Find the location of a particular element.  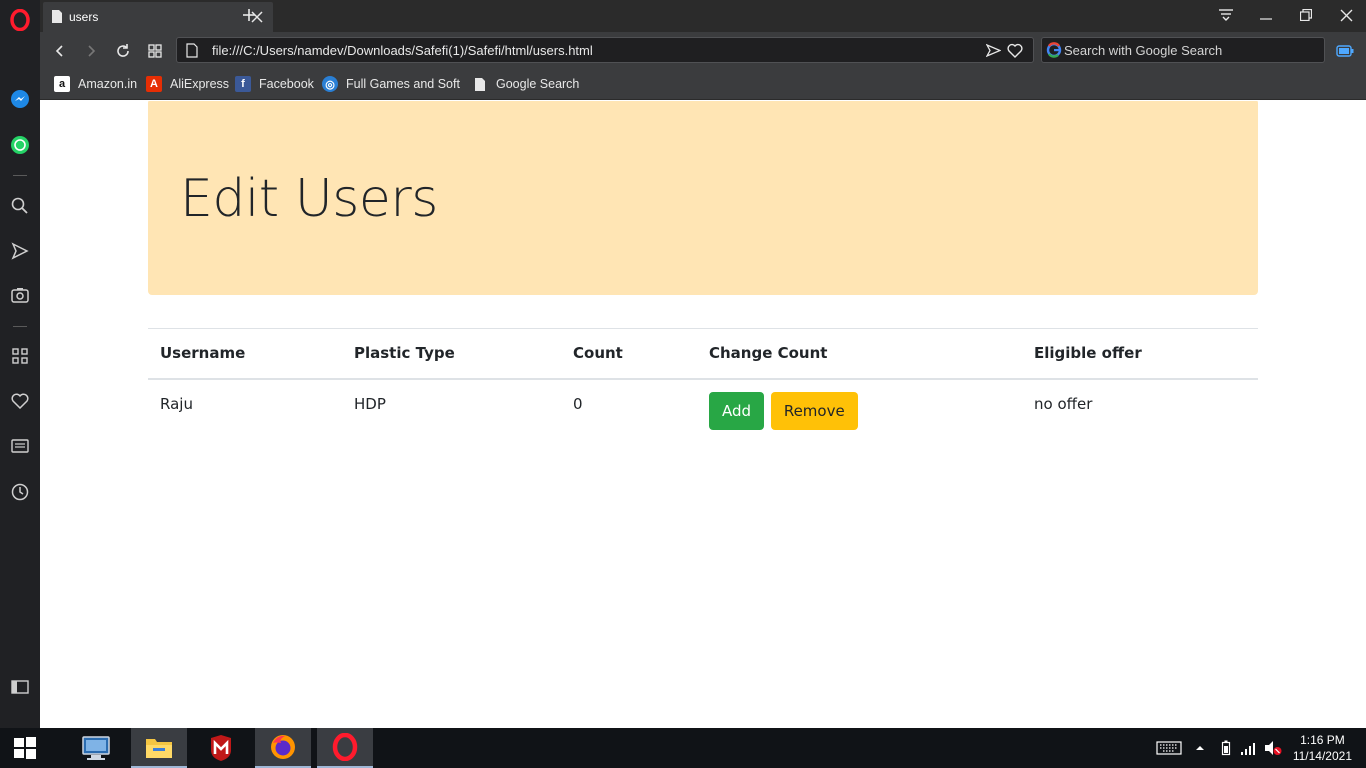

bookmark-label: AliExpress is located at coordinates (200, 84).